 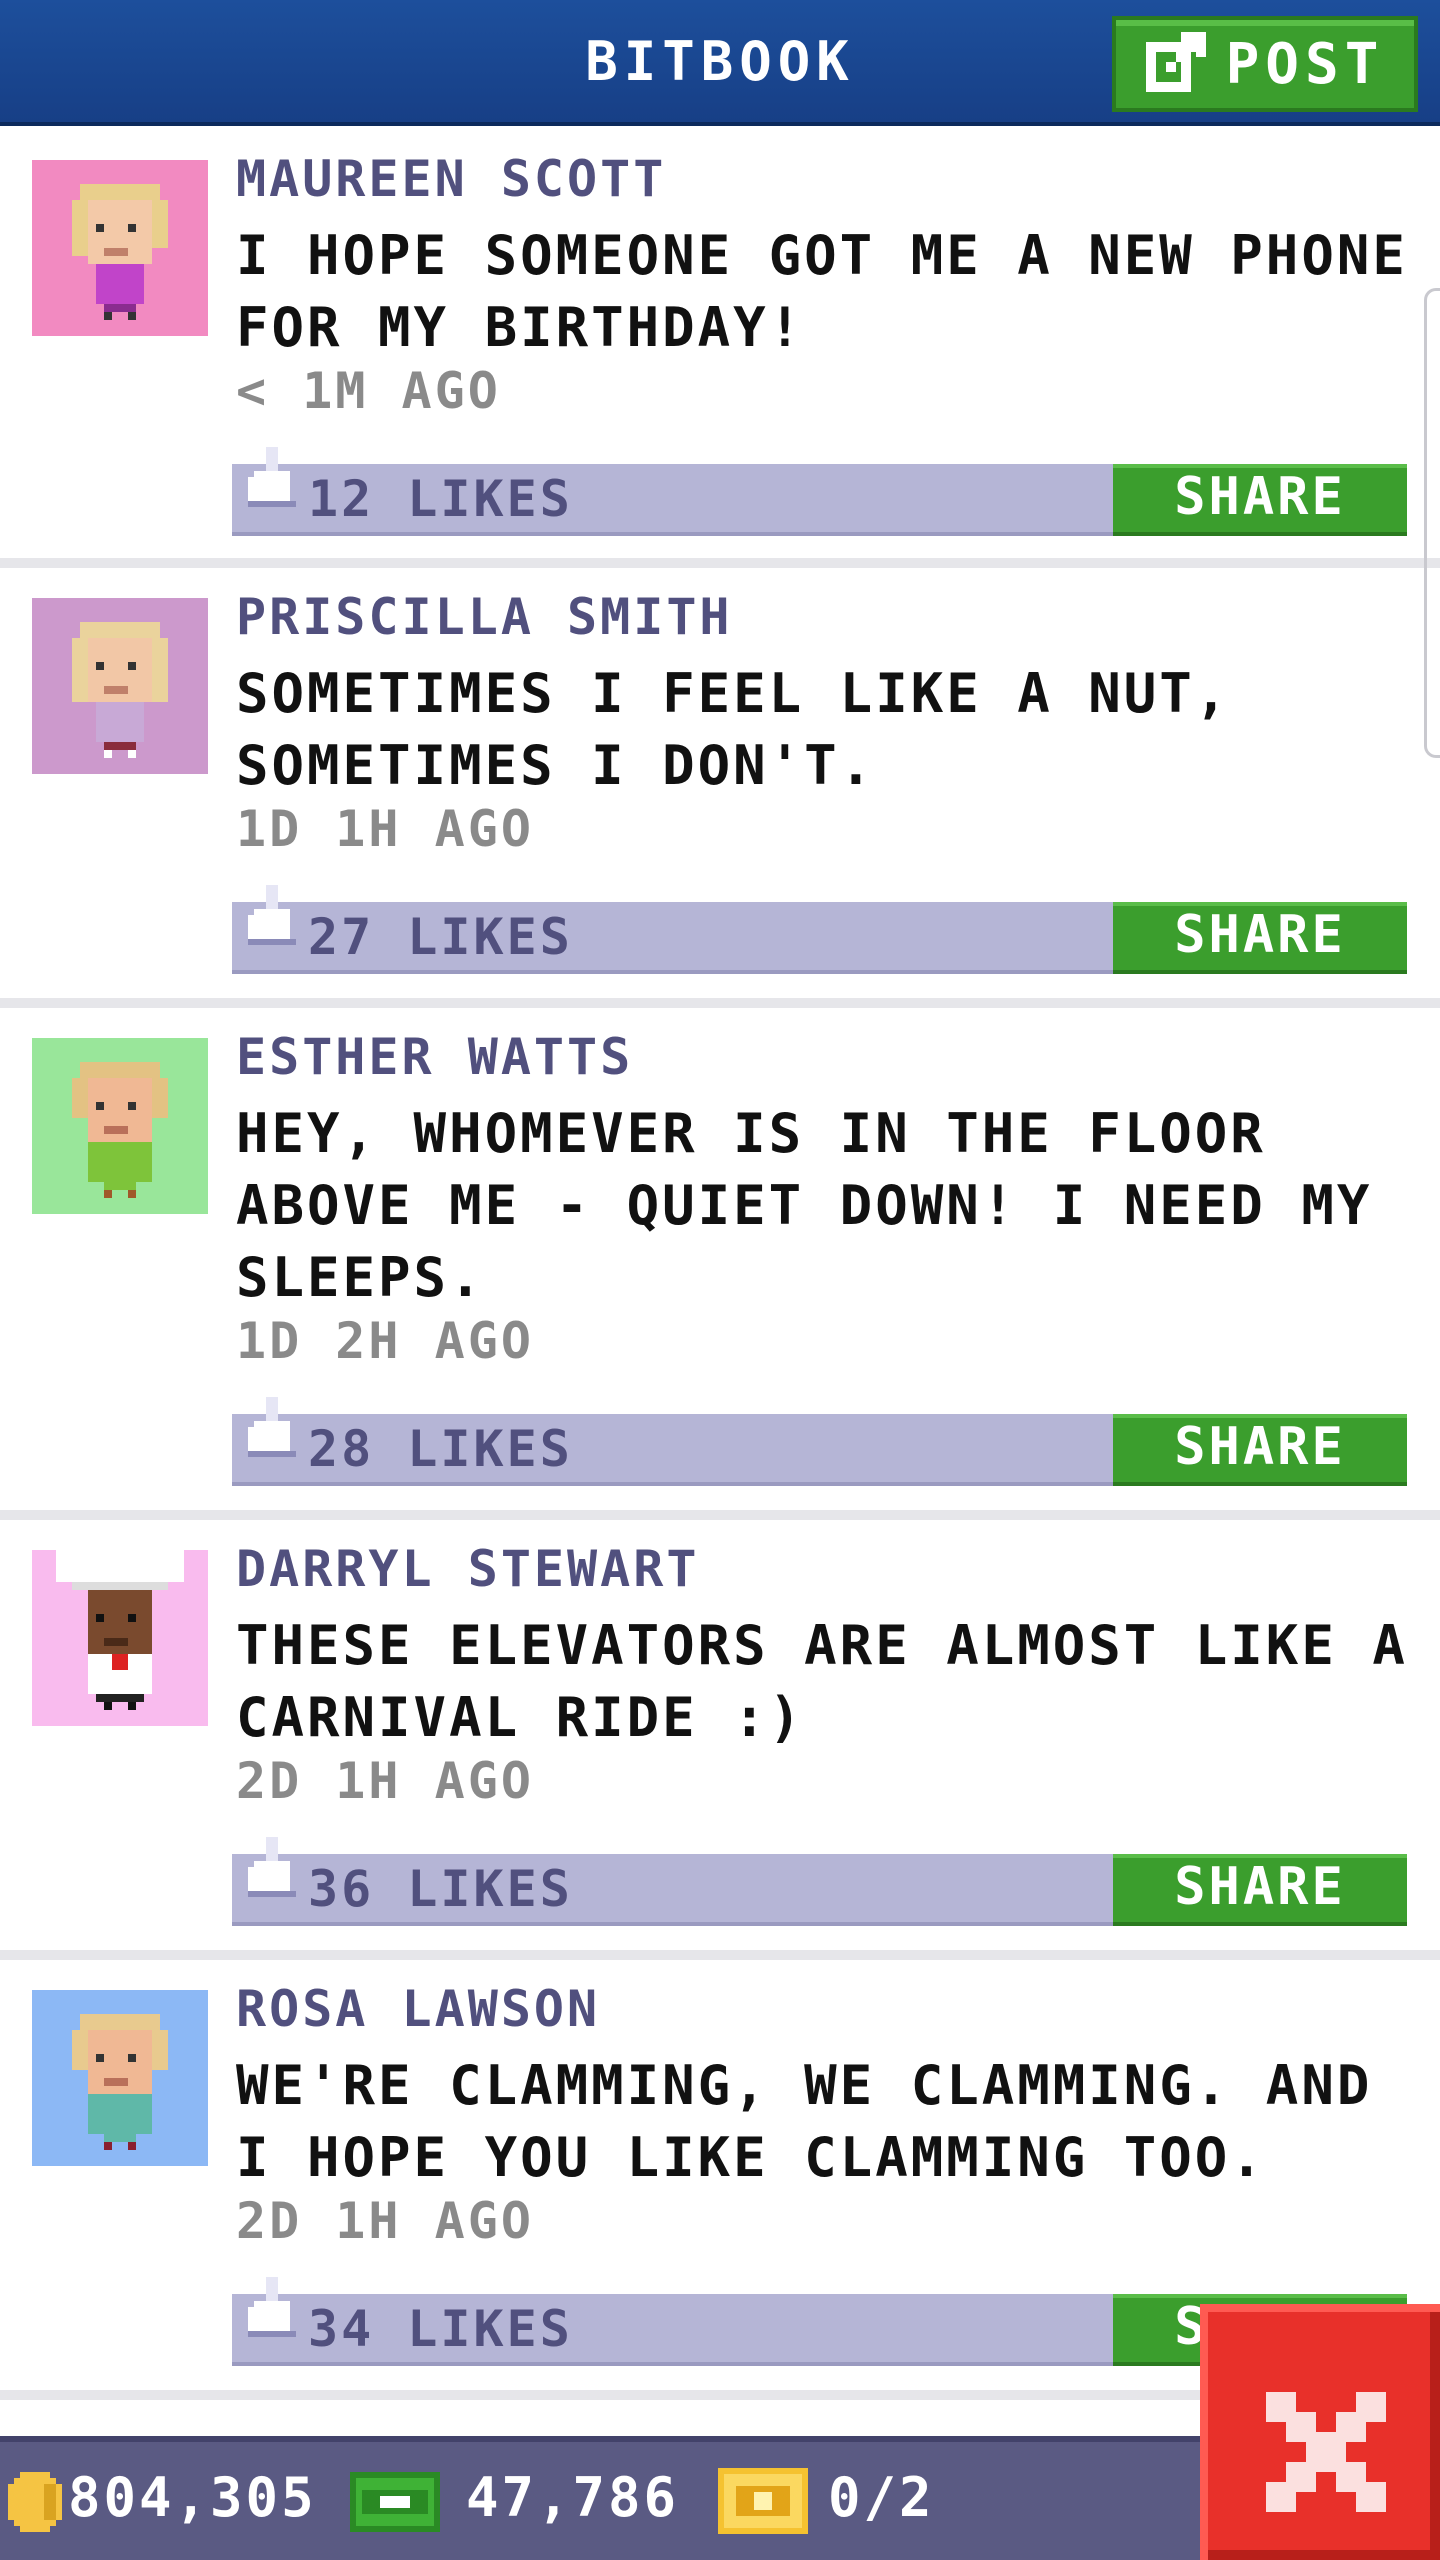 I want to click on edit-icon, so click(x=1175, y=64).